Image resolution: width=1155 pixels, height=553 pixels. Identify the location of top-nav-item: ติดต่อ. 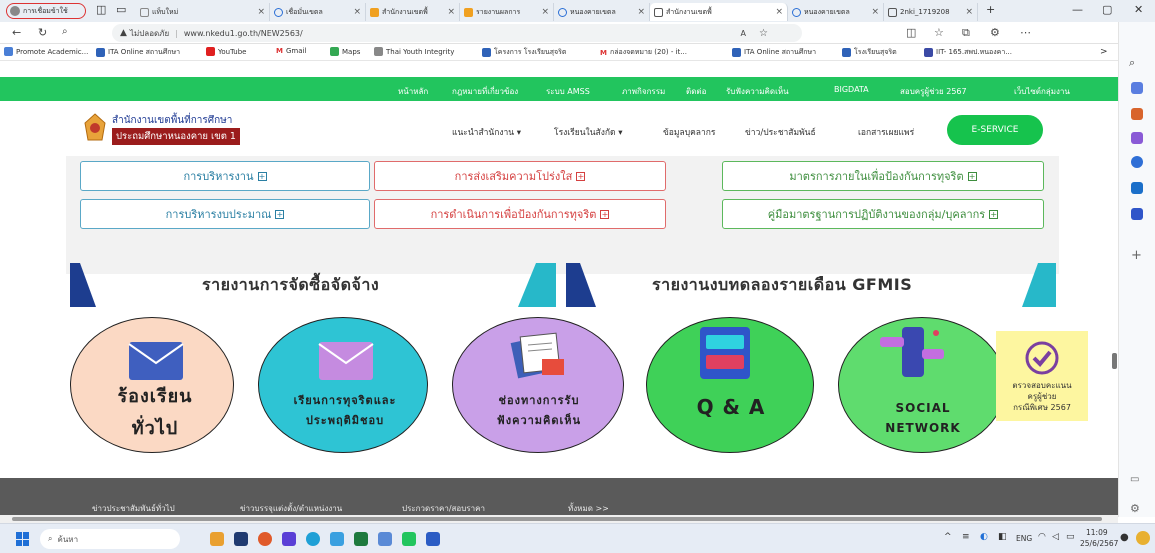
(696, 91).